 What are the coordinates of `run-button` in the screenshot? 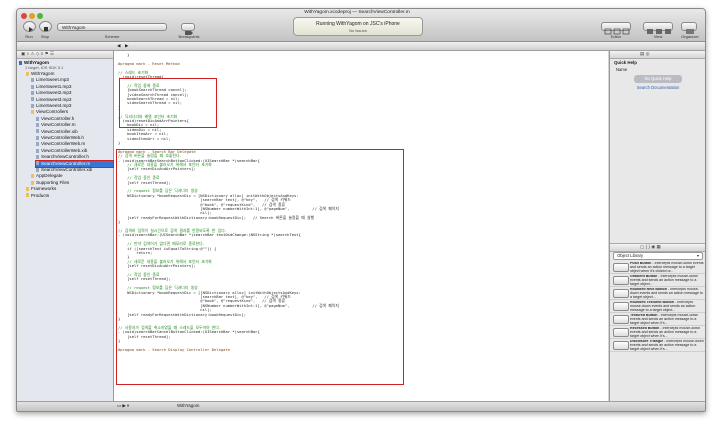 It's located at (29, 26).